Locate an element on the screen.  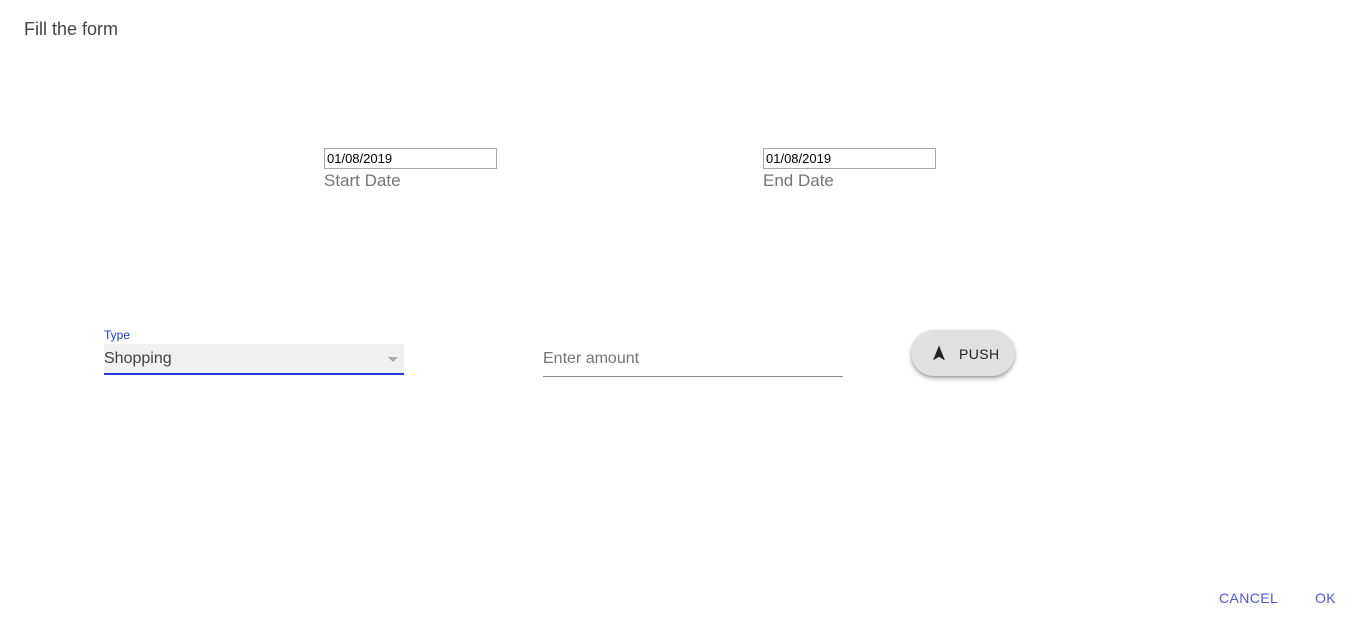
push-button: PUSH is located at coordinates (963, 353).